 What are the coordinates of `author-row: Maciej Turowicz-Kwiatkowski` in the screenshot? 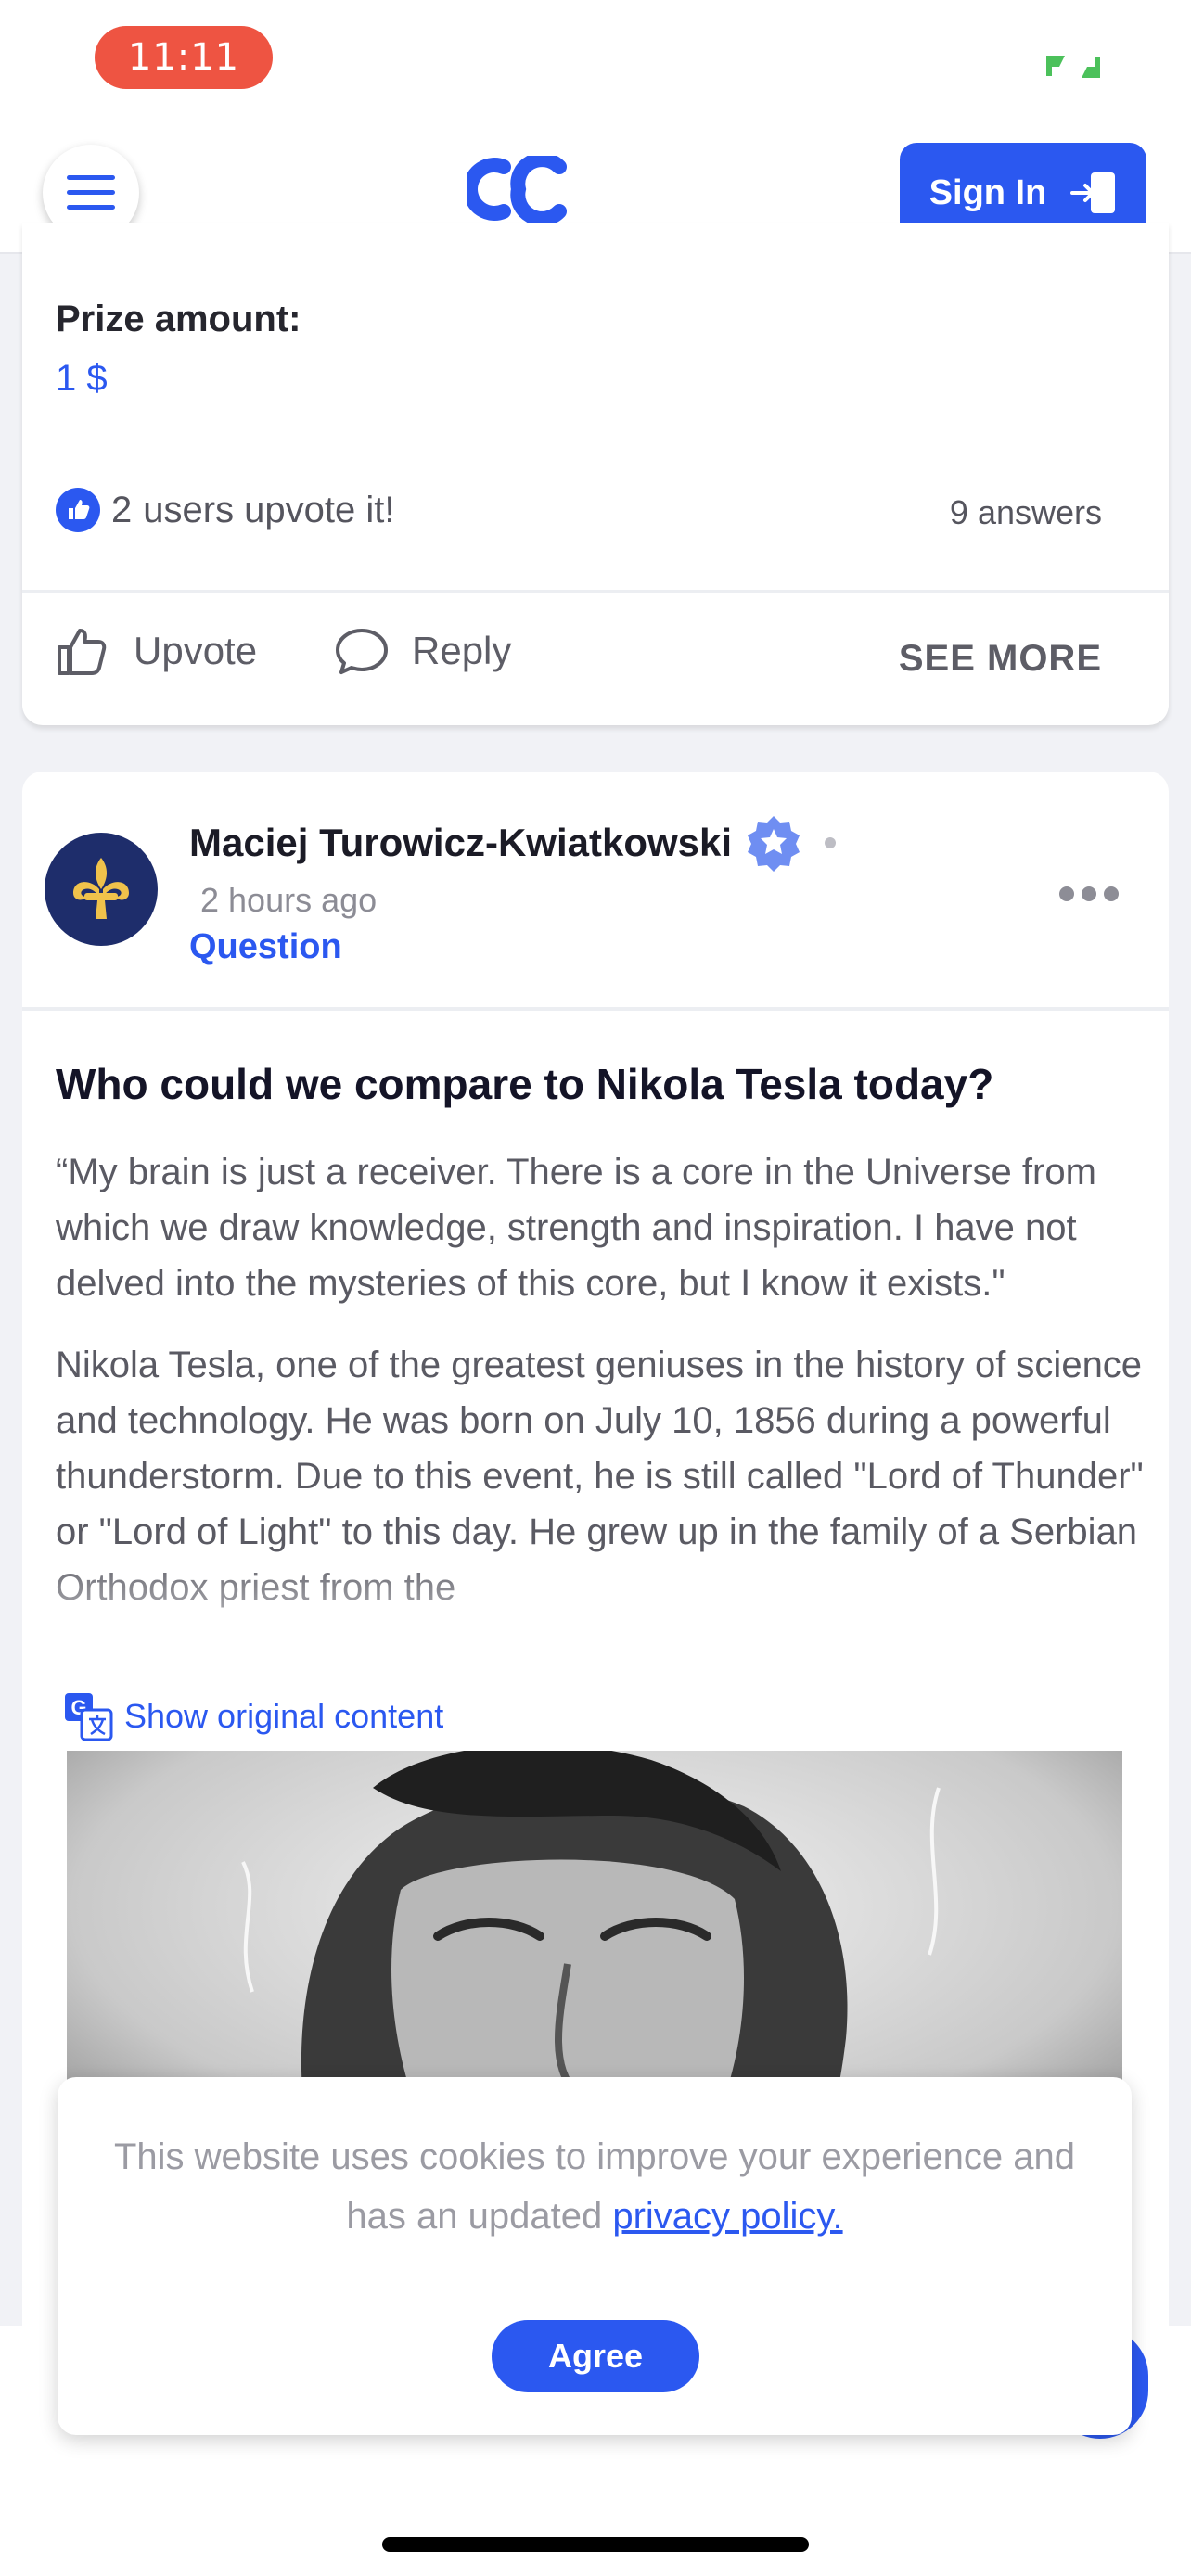 It's located at (513, 843).